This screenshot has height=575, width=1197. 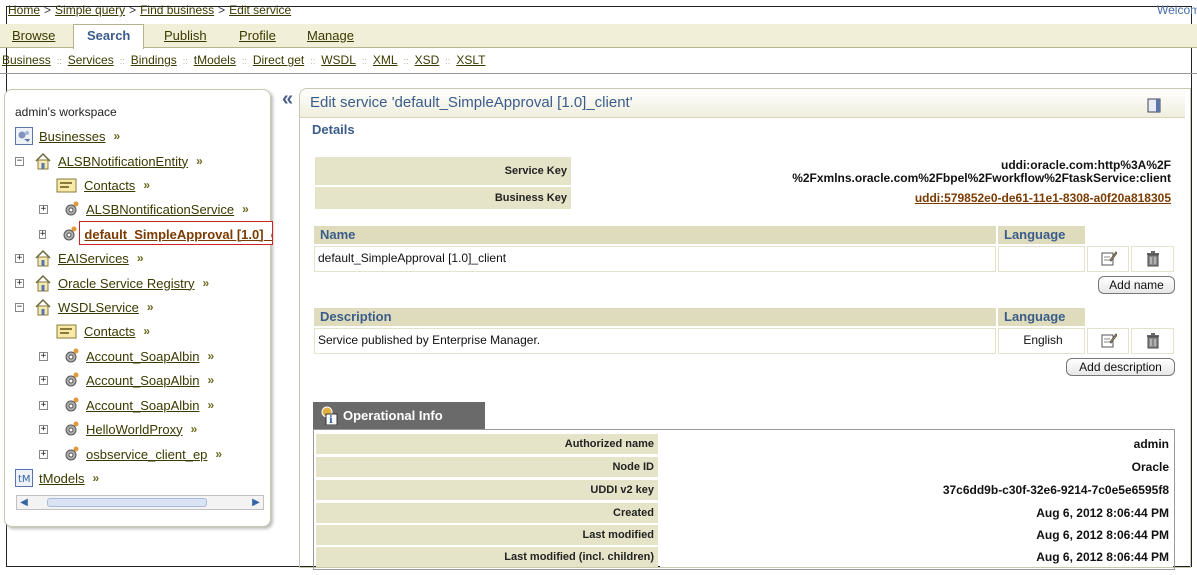 I want to click on tree-item-hello: + HelloWorldProxy », so click(x=118, y=429).